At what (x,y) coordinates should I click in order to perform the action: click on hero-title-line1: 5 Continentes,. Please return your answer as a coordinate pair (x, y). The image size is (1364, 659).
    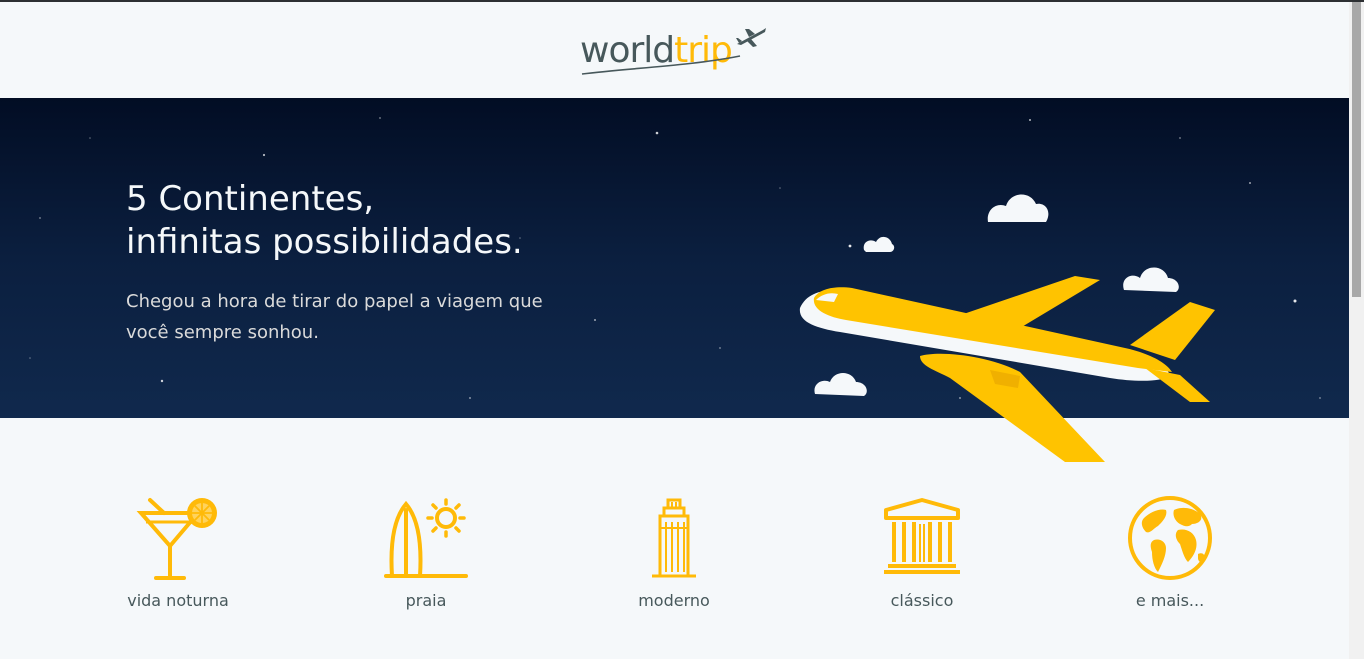
    Looking at the image, I should click on (250, 199).